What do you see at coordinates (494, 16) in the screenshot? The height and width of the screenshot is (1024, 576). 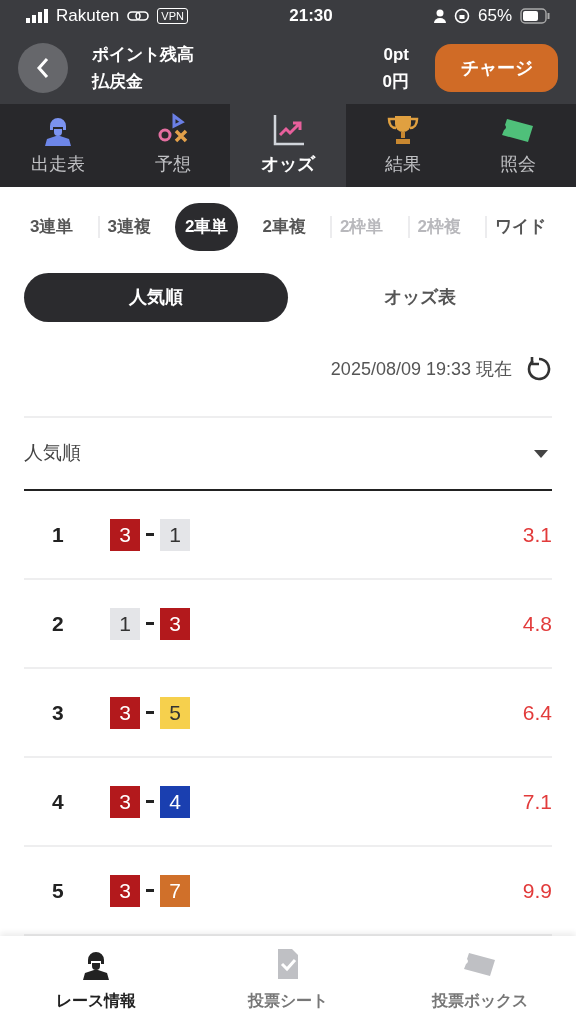 I see `battery-percent: 65%` at bounding box center [494, 16].